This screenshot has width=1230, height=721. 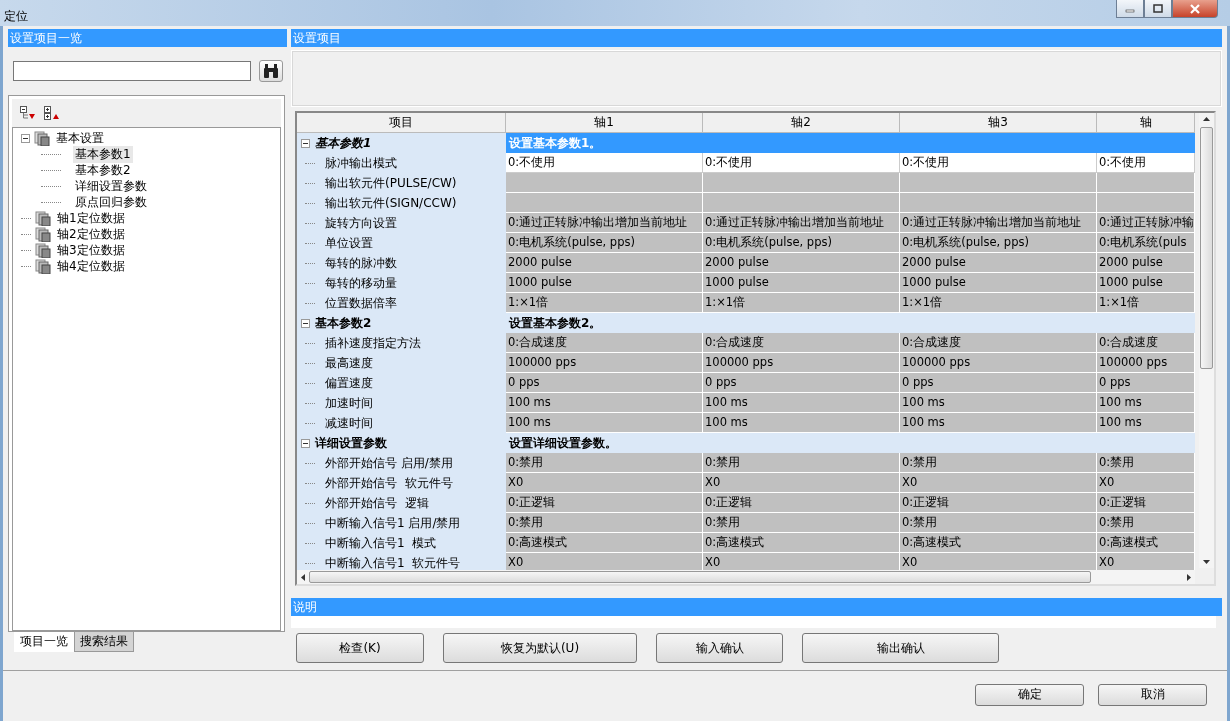 I want to click on maximize-button, so click(x=1158, y=9).